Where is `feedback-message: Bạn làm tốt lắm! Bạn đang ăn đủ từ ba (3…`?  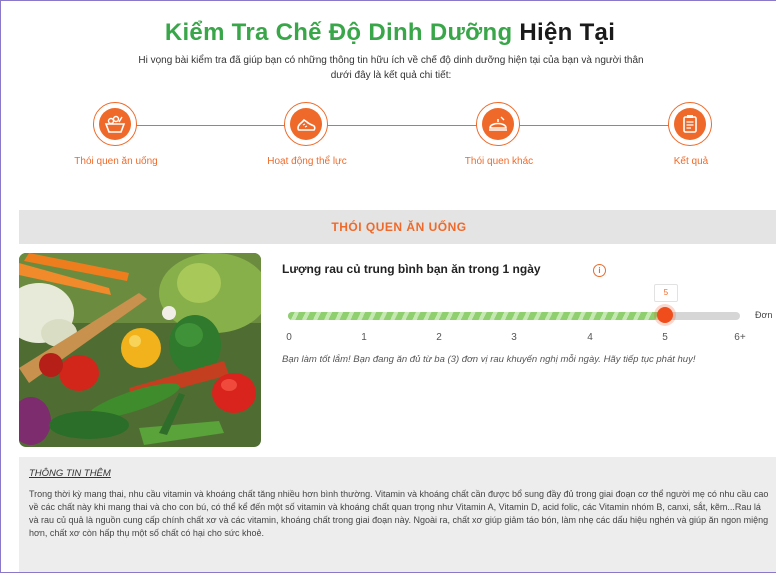 feedback-message: Bạn làm tốt lắm! Bạn đang ăn đủ từ ba (3… is located at coordinates (489, 359).